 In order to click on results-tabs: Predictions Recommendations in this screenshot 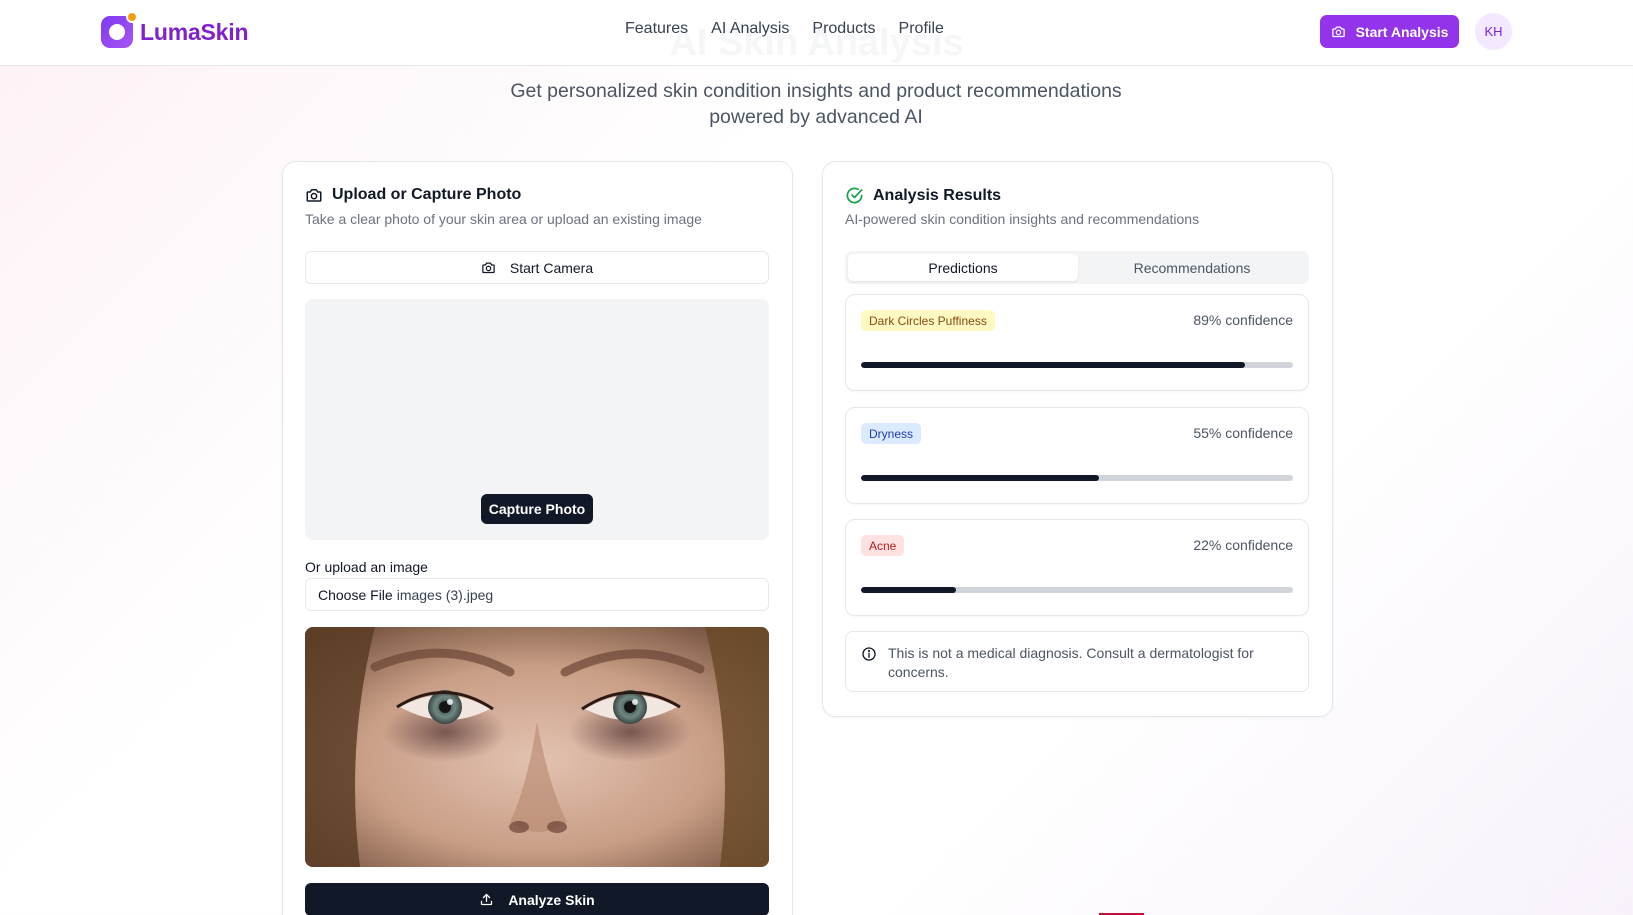, I will do `click(1077, 267)`.